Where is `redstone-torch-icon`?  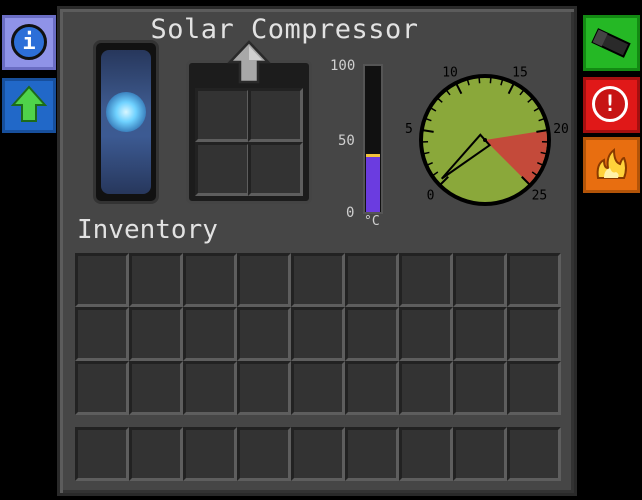
redstone-torch-icon is located at coordinates (611, 43).